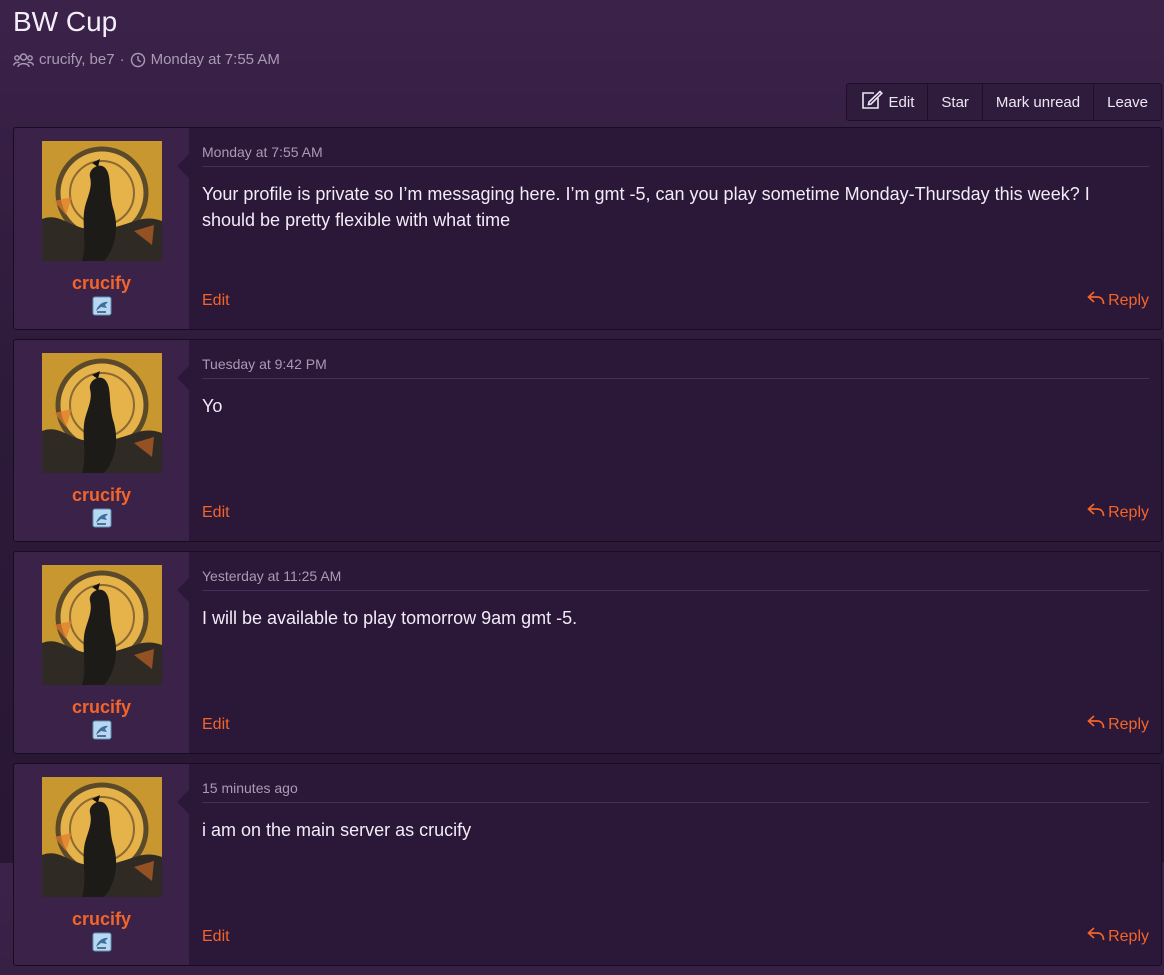 The width and height of the screenshot is (1164, 975). Describe the element at coordinates (1037, 102) in the screenshot. I see `mark-unread-button: Mark unread` at that location.